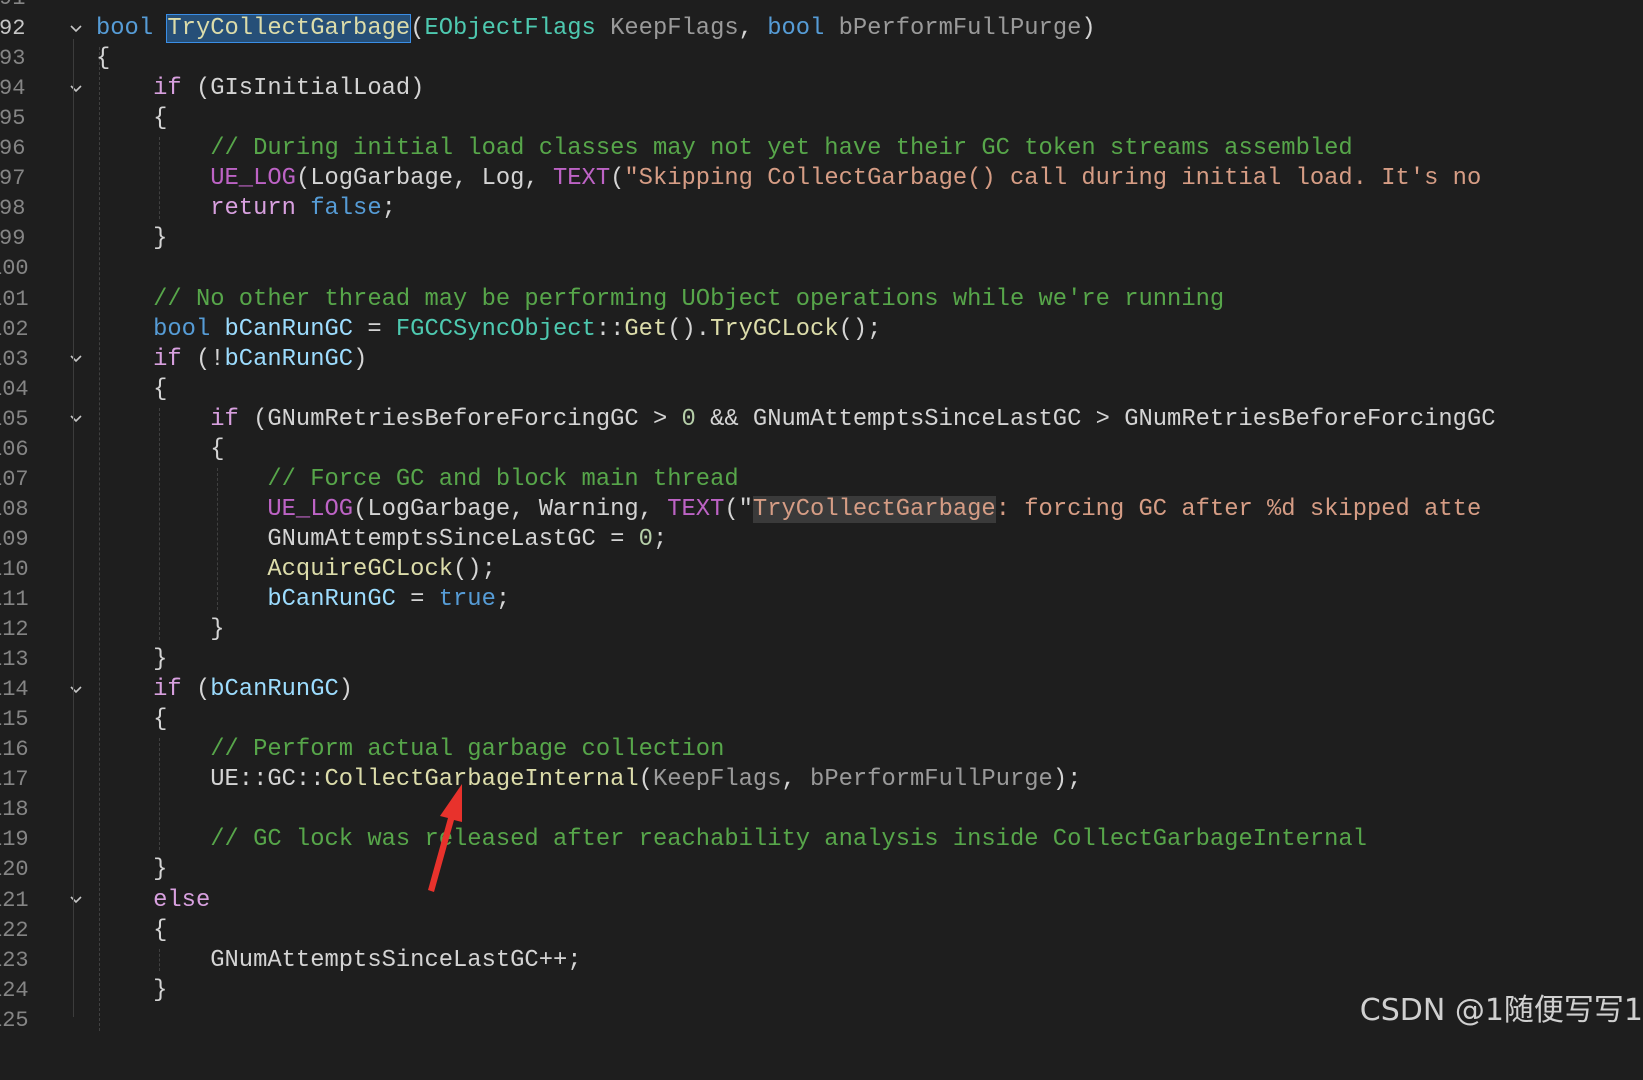 Image resolution: width=1643 pixels, height=1080 pixels. Describe the element at coordinates (1088, 29) in the screenshot. I see `code-token: )` at that location.